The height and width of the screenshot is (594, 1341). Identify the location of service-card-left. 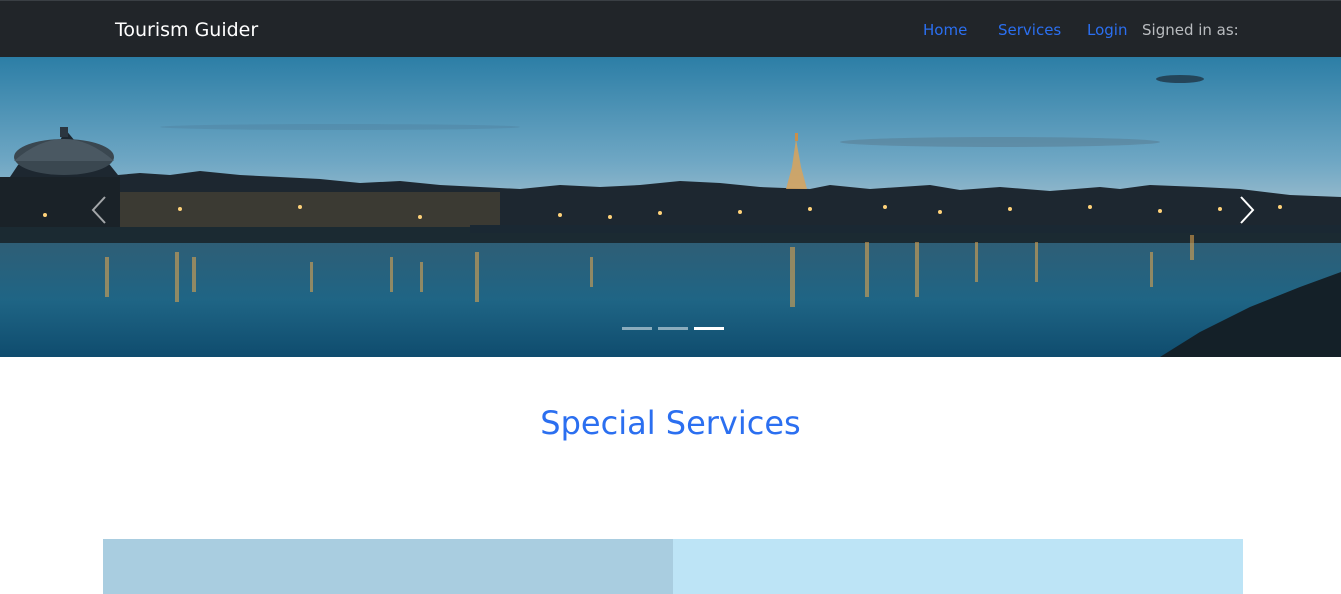
(388, 566).